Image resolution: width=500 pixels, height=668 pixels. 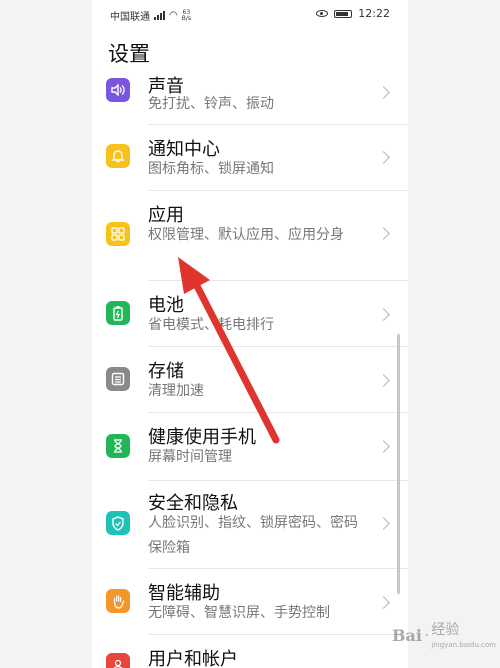 I want to click on settings-item-battery: 电池 省电模式、耗电排行, so click(x=250, y=313).